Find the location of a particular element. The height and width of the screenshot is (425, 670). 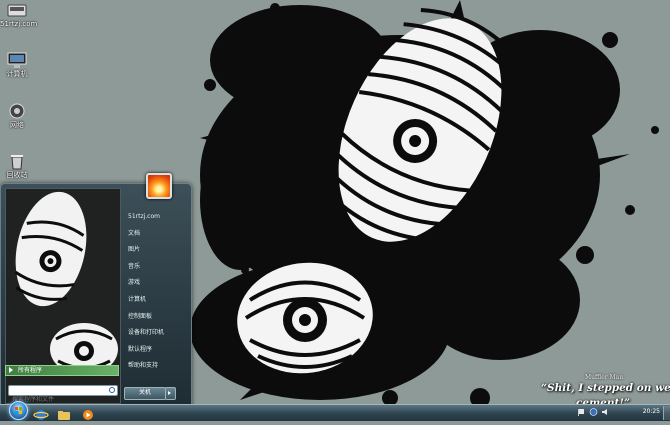

arrow-right-icon is located at coordinates (11, 370).